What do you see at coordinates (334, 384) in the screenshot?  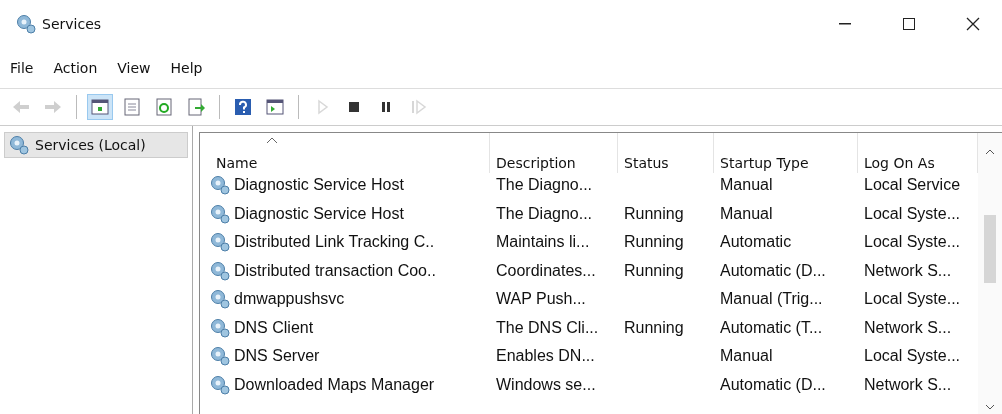 I see `service-name: Downloaded Maps Manager` at bounding box center [334, 384].